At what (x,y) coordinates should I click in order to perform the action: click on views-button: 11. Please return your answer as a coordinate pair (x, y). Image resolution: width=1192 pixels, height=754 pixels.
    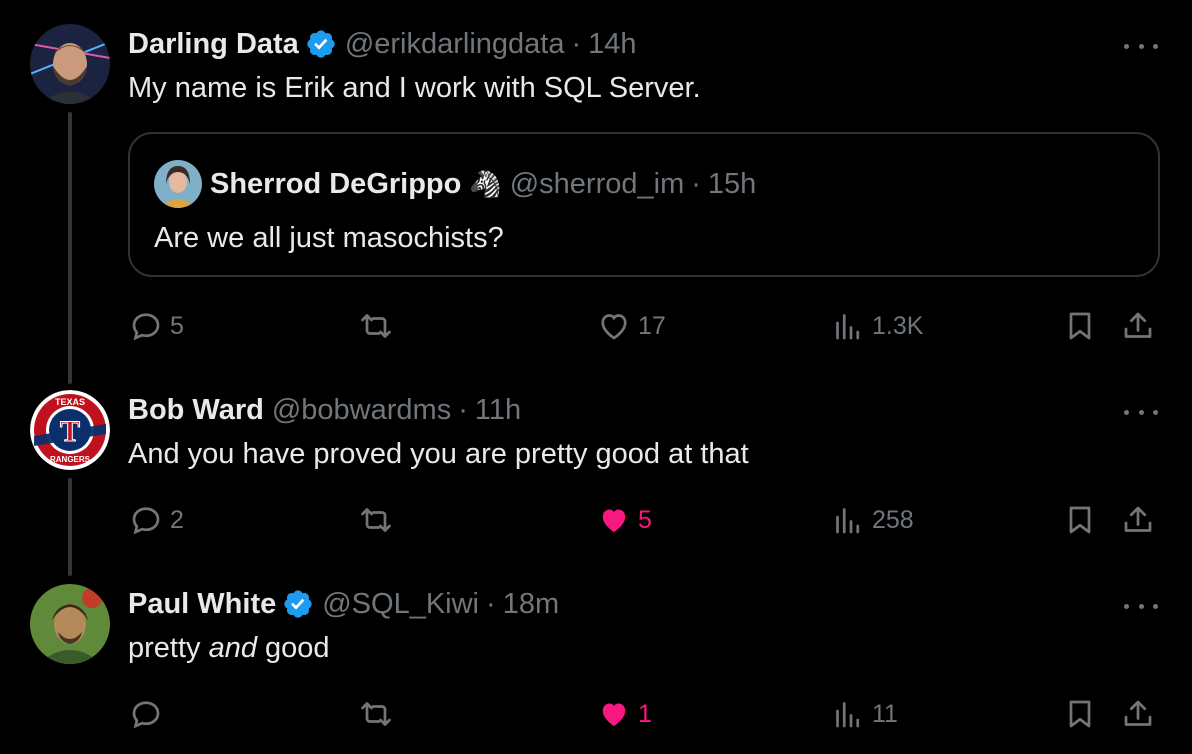
    Looking at the image, I should click on (864, 714).